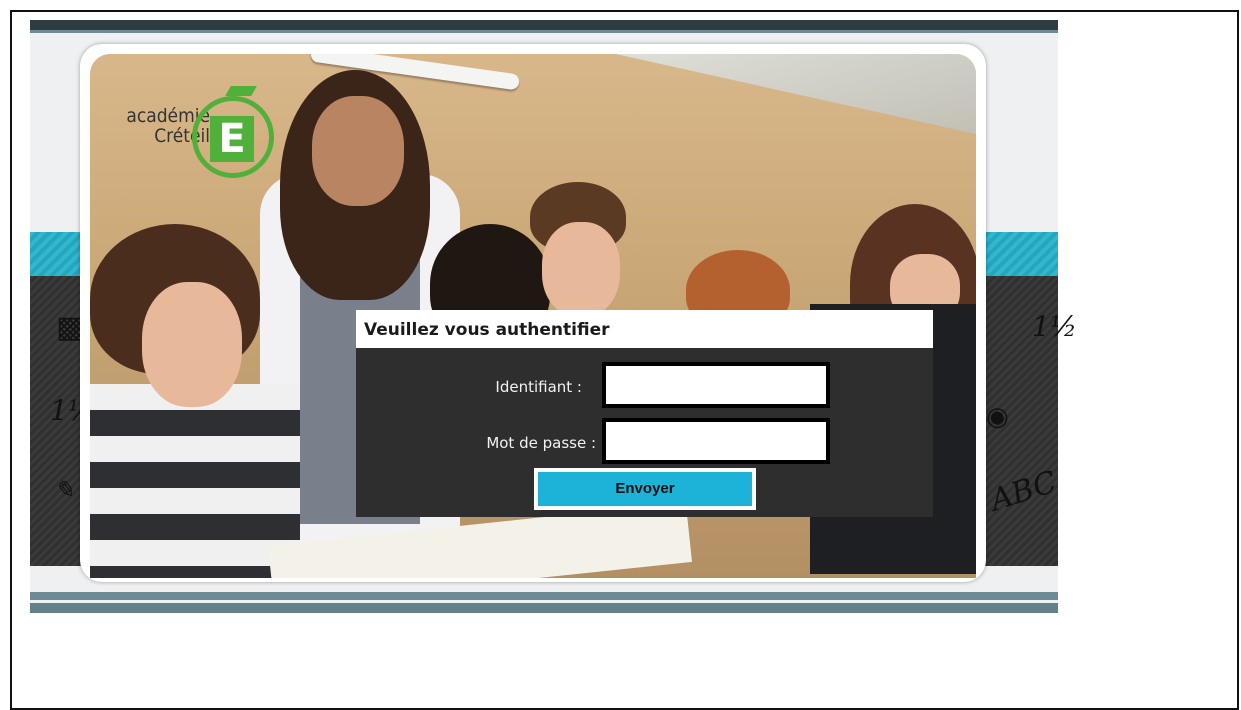 This screenshot has height=710, width=1241. Describe the element at coordinates (997, 417) in the screenshot. I see `eye-doodle-icon: ◉` at that location.